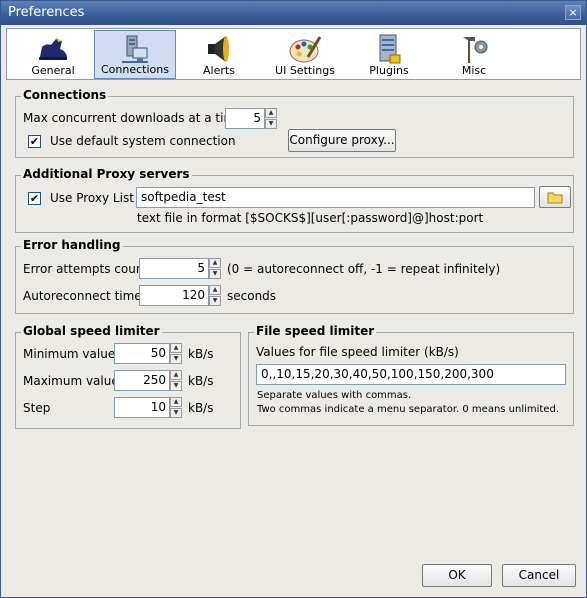 The height and width of the screenshot is (598, 587). Describe the element at coordinates (142, 407) in the screenshot. I see `step-field: 10` at that location.